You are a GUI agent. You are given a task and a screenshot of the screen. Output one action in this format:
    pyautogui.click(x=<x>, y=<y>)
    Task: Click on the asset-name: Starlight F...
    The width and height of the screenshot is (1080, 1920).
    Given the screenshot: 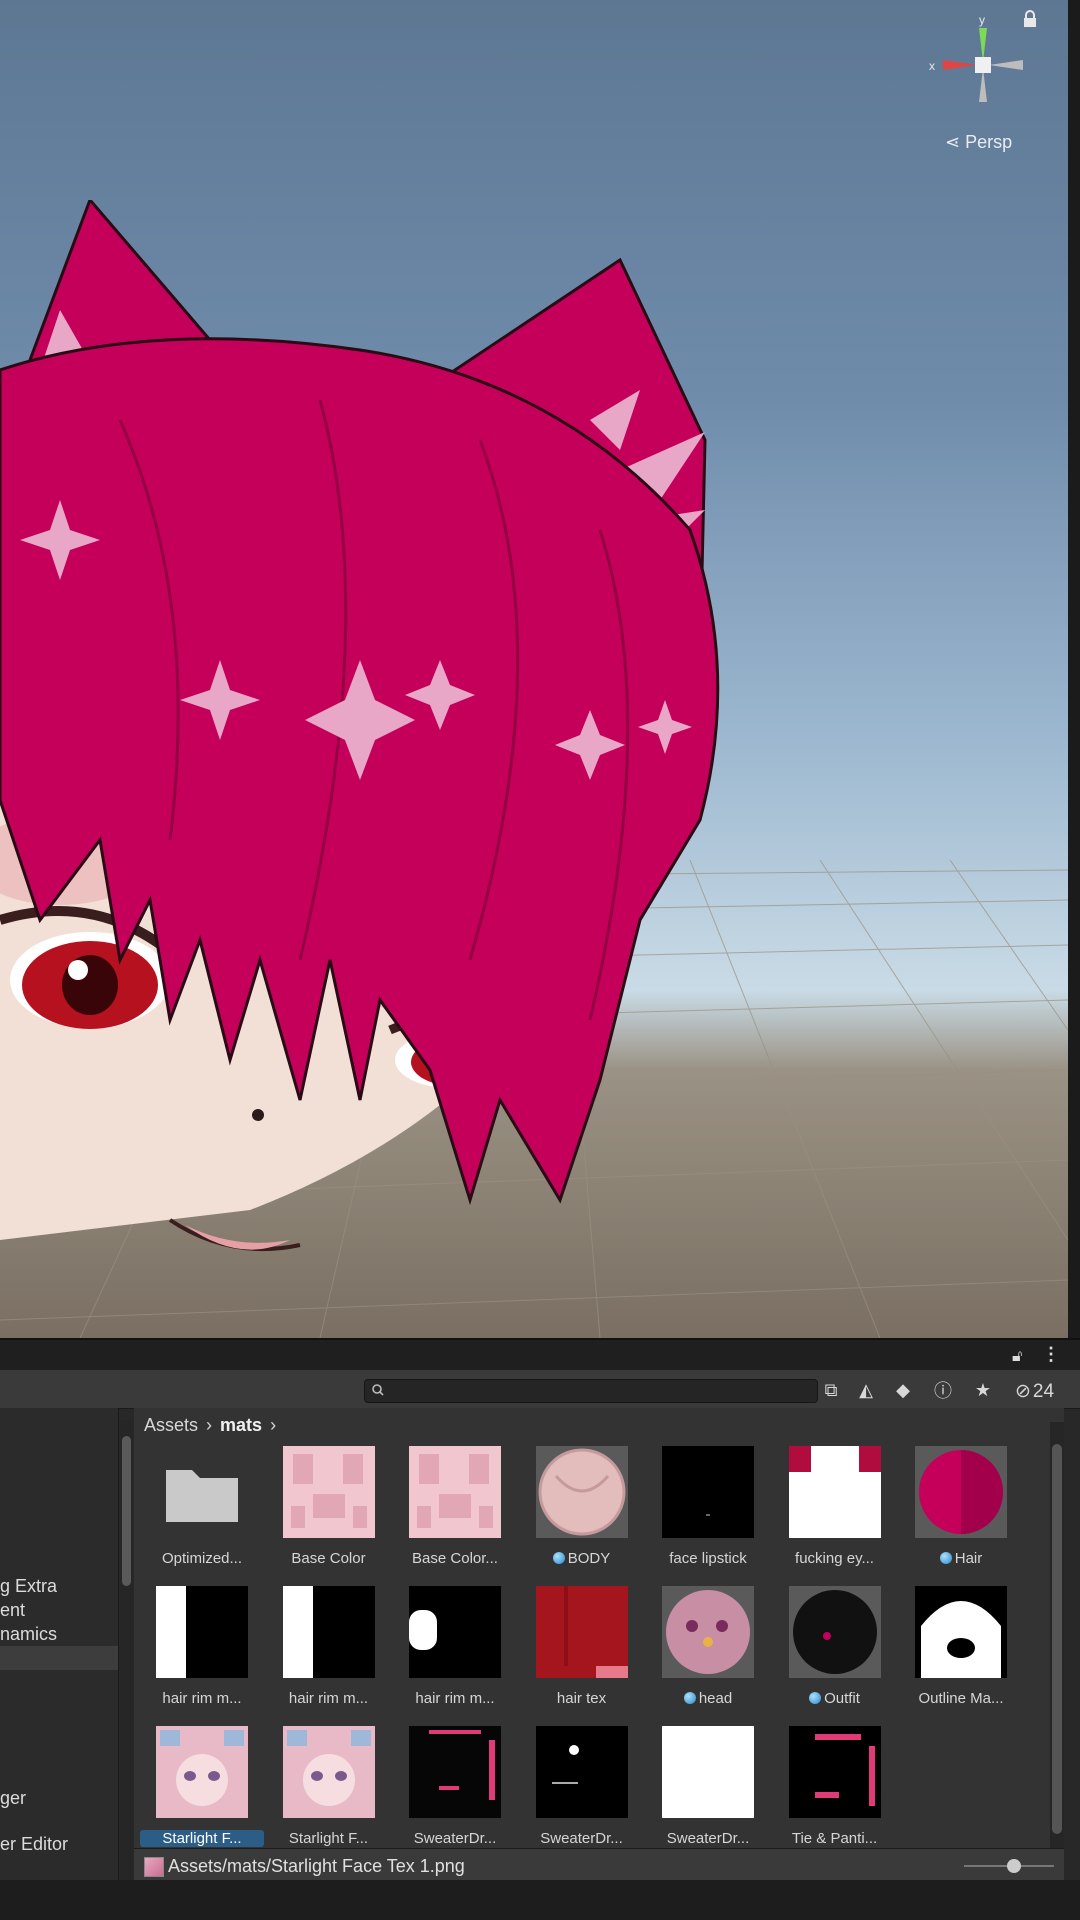 What is the action you would take?
    pyautogui.click(x=202, y=1838)
    